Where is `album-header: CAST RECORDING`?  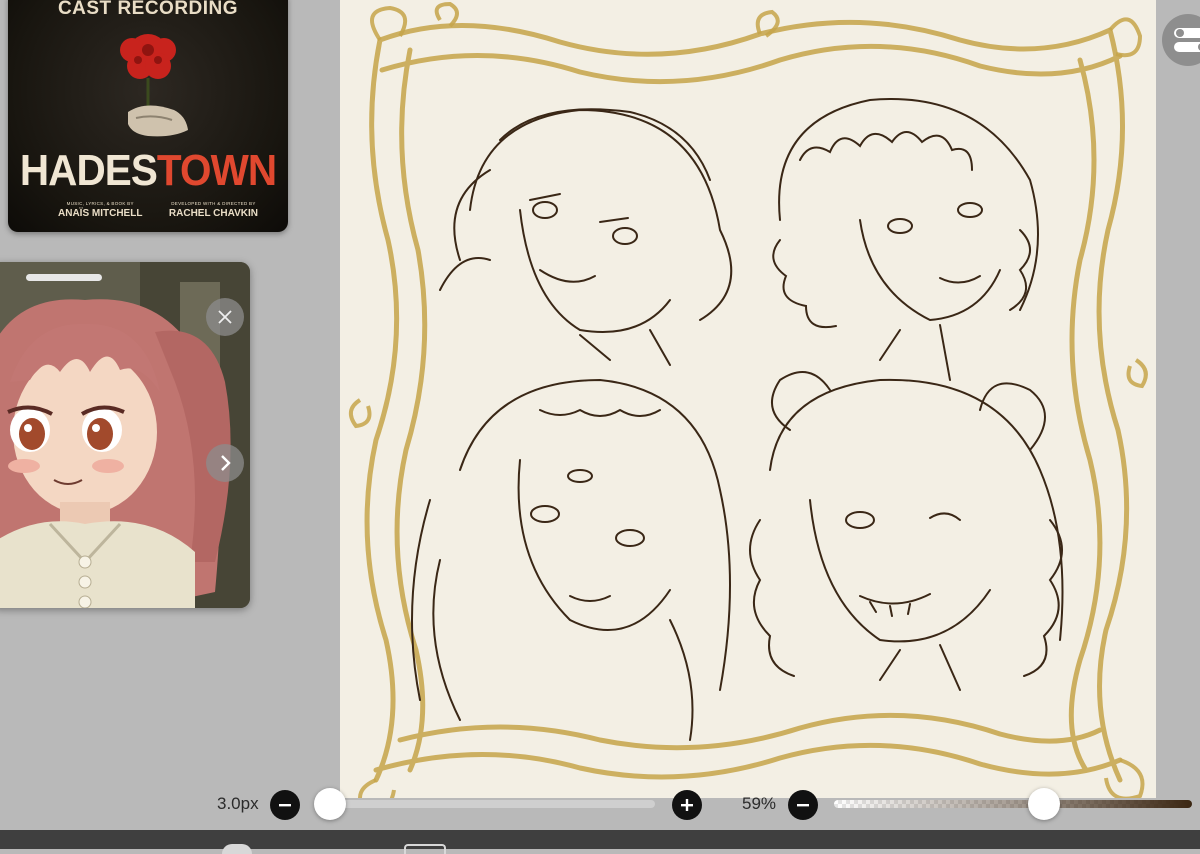 album-header: CAST RECORDING is located at coordinates (148, 9).